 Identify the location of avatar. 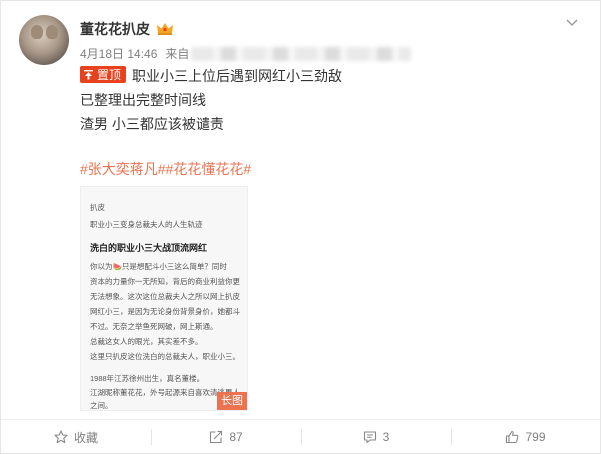
(44, 40).